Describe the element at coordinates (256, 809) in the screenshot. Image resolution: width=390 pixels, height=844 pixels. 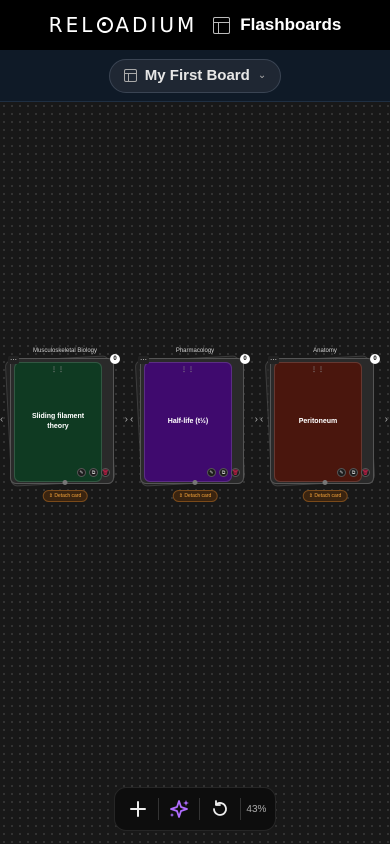
I see `zoom-level: 43%` at that location.